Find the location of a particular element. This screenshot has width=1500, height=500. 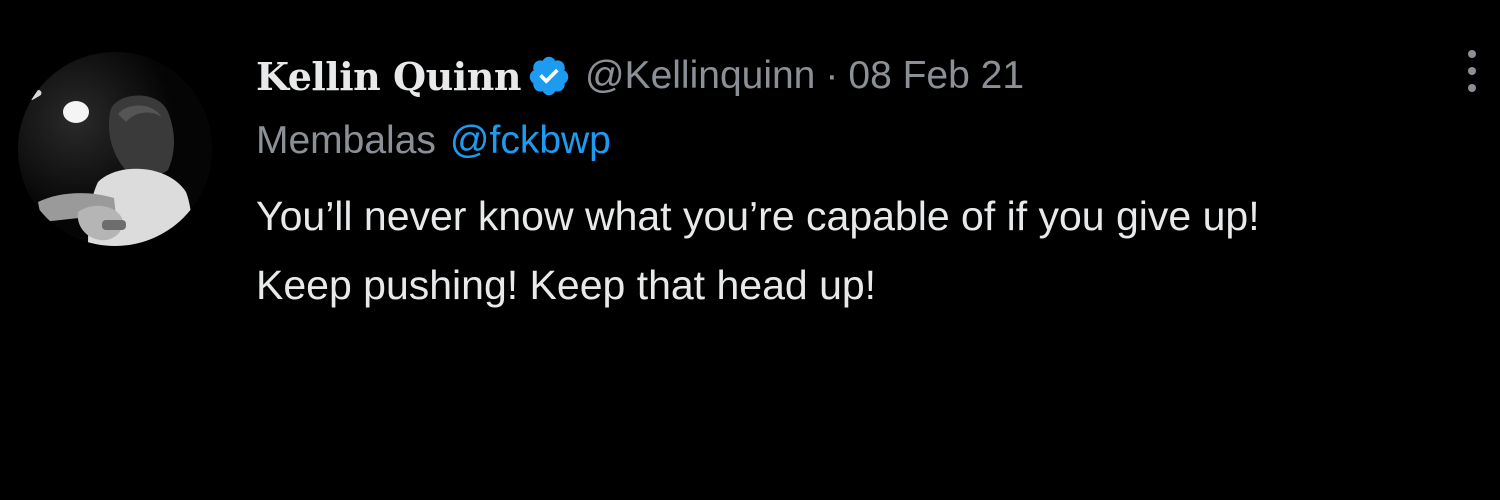

display-name: Kellin Quinn is located at coordinates (388, 76).